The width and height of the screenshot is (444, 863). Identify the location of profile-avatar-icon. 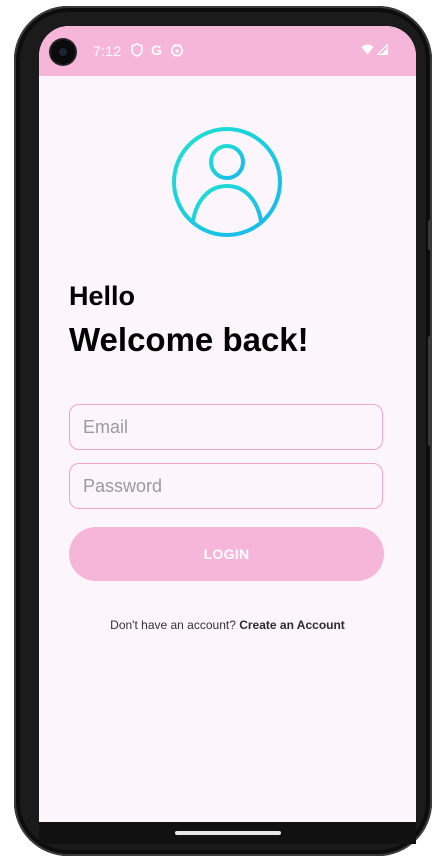
(227, 182).